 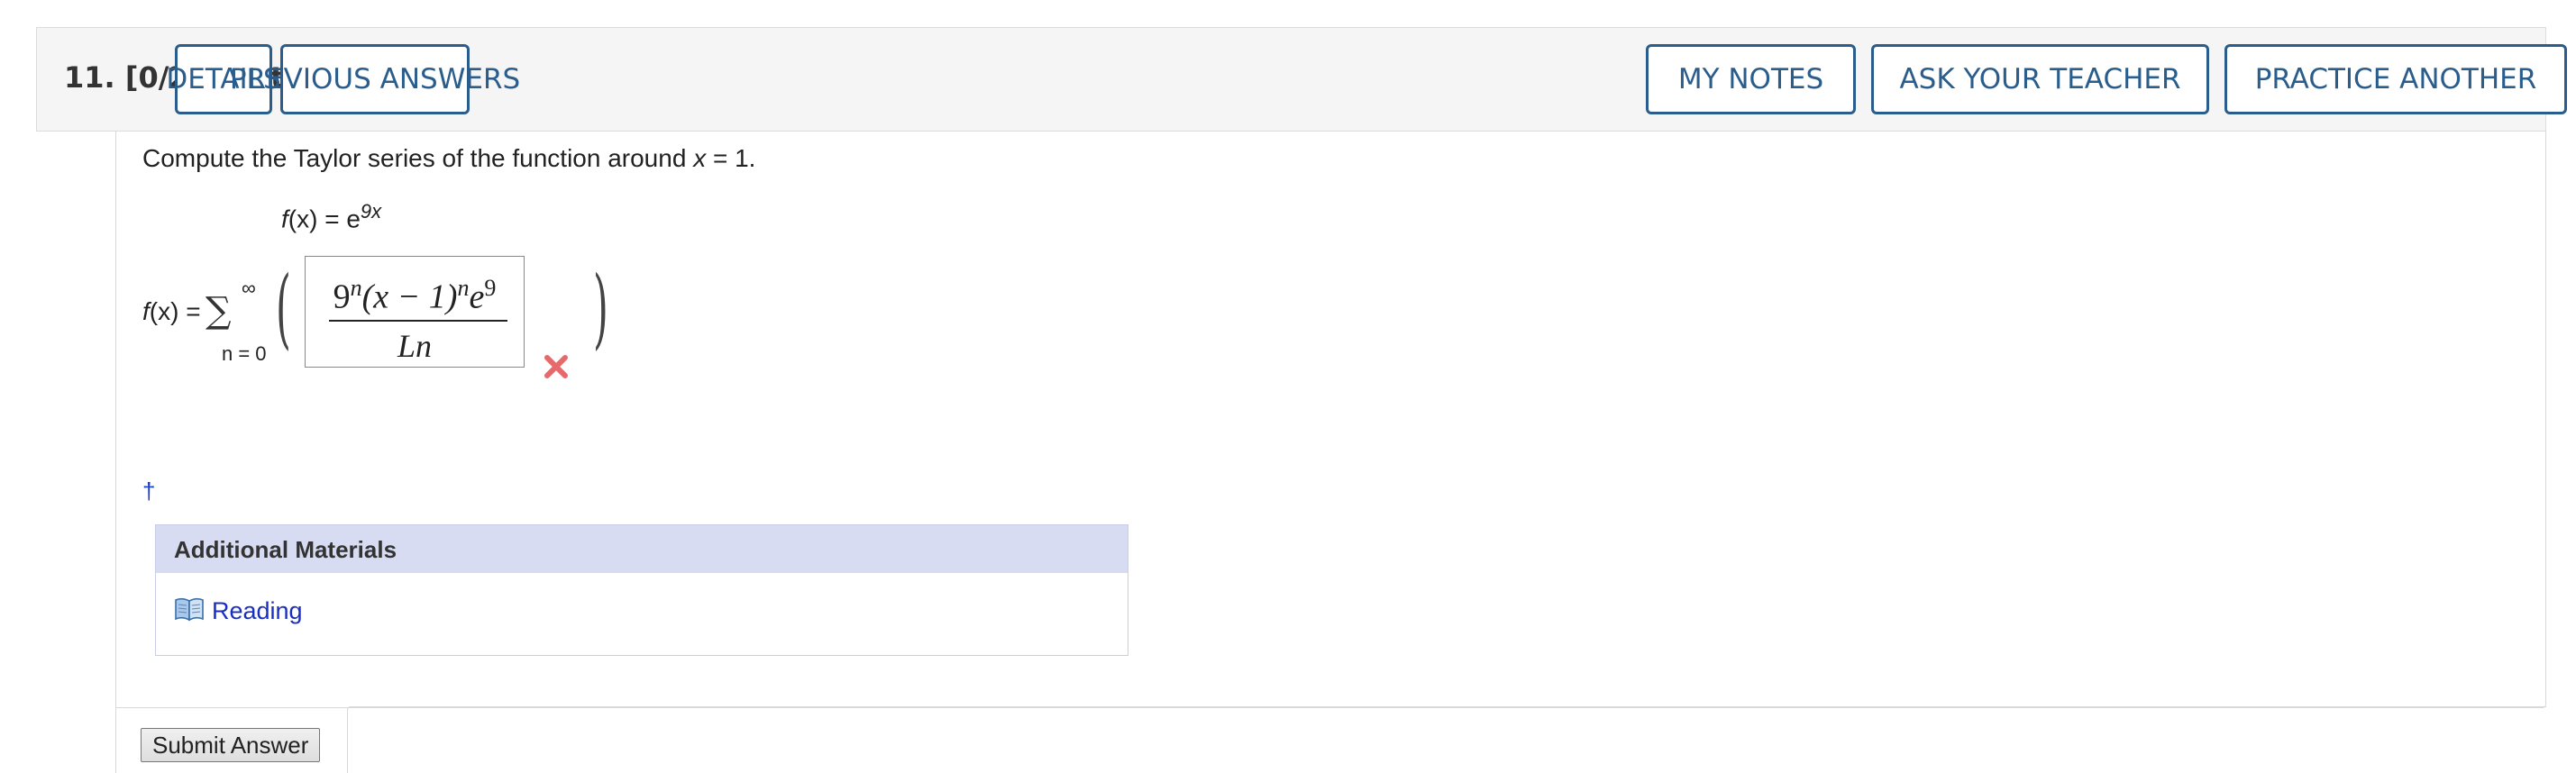 I want to click on summation-upper-limit: ∞, so click(x=249, y=288).